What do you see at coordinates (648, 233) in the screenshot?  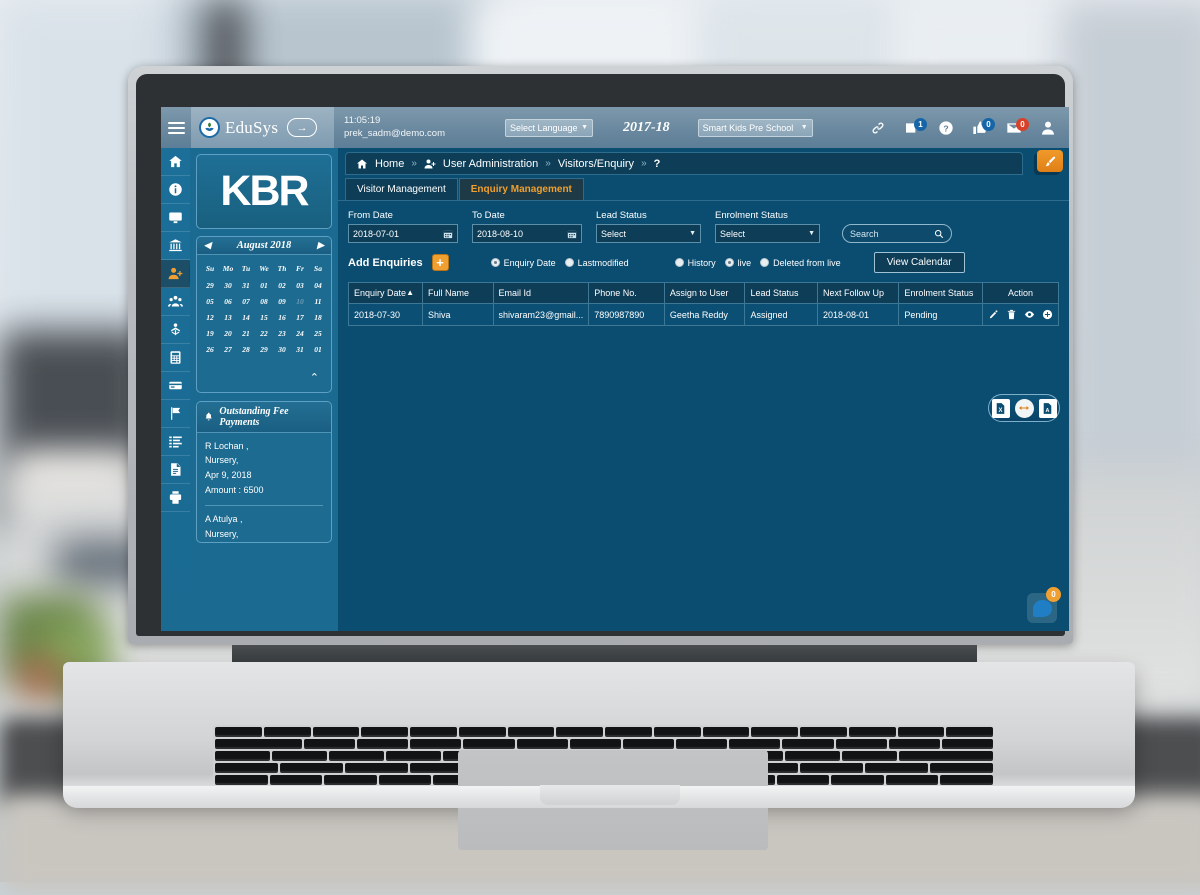 I see `lead-status-select: Select ▼` at bounding box center [648, 233].